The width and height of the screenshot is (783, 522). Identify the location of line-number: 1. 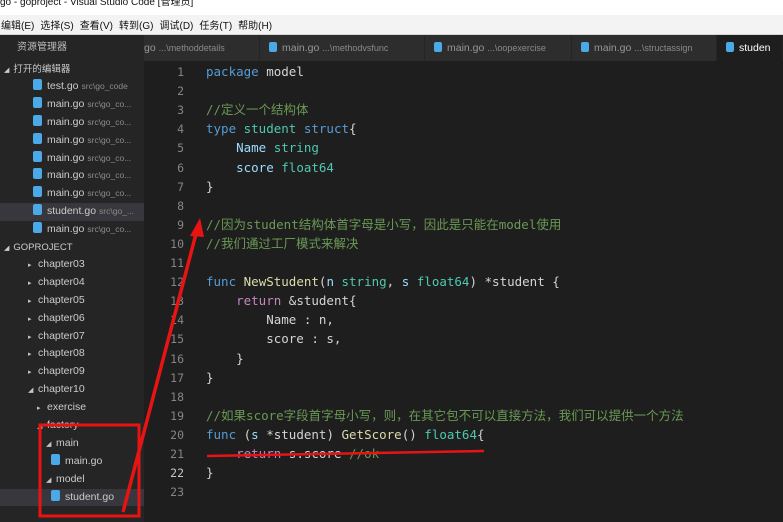
(180, 72).